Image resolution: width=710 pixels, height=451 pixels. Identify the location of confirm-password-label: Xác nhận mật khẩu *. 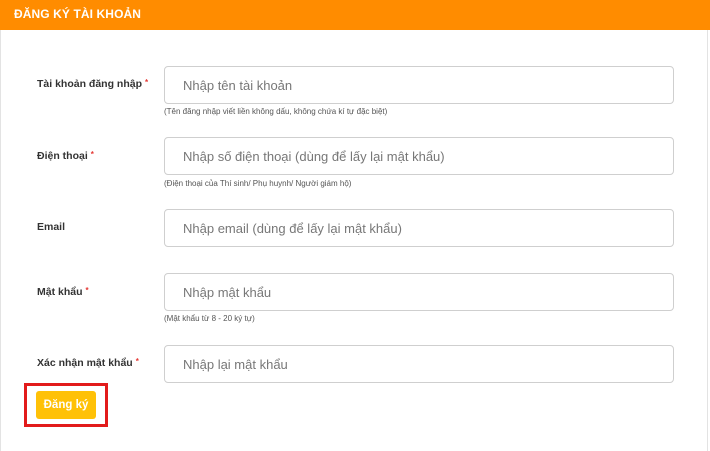
(88, 363).